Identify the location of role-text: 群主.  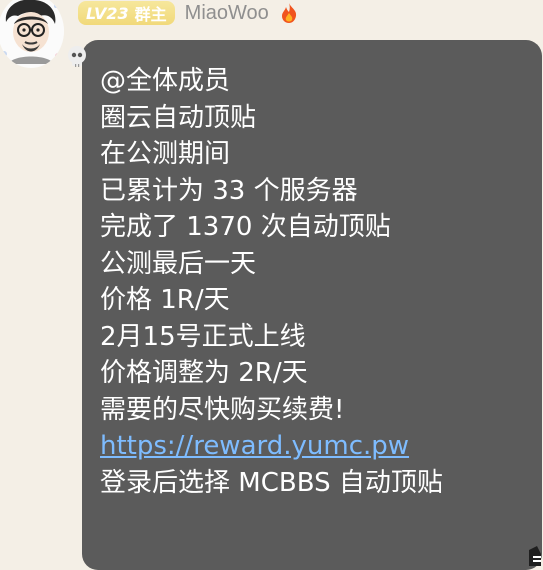
(150, 14).